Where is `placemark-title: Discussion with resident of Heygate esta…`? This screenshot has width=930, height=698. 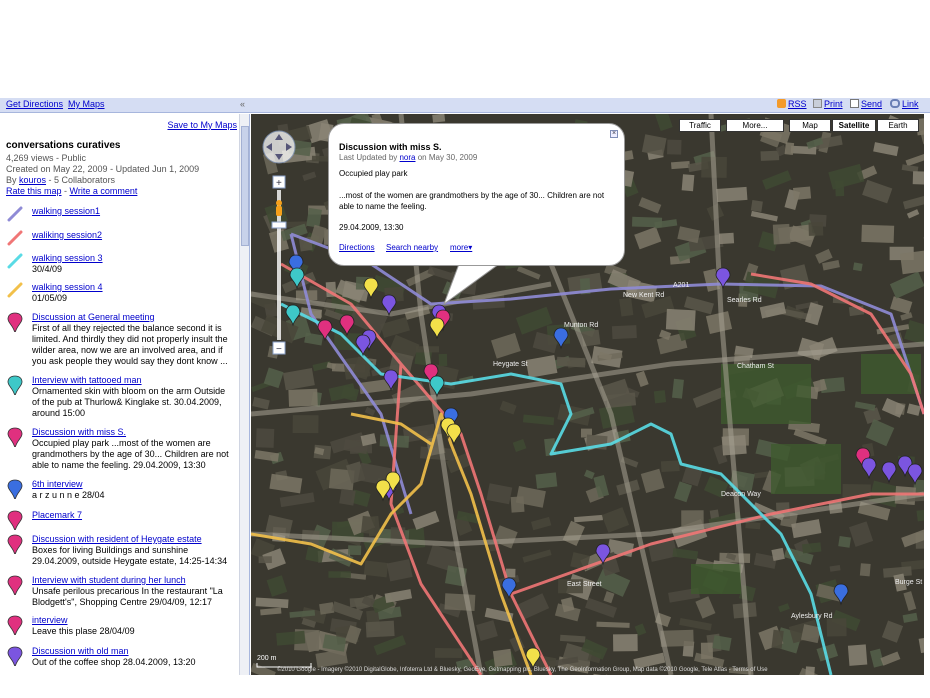
placemark-title: Discussion with resident of Heygate esta… is located at coordinates (117, 539).